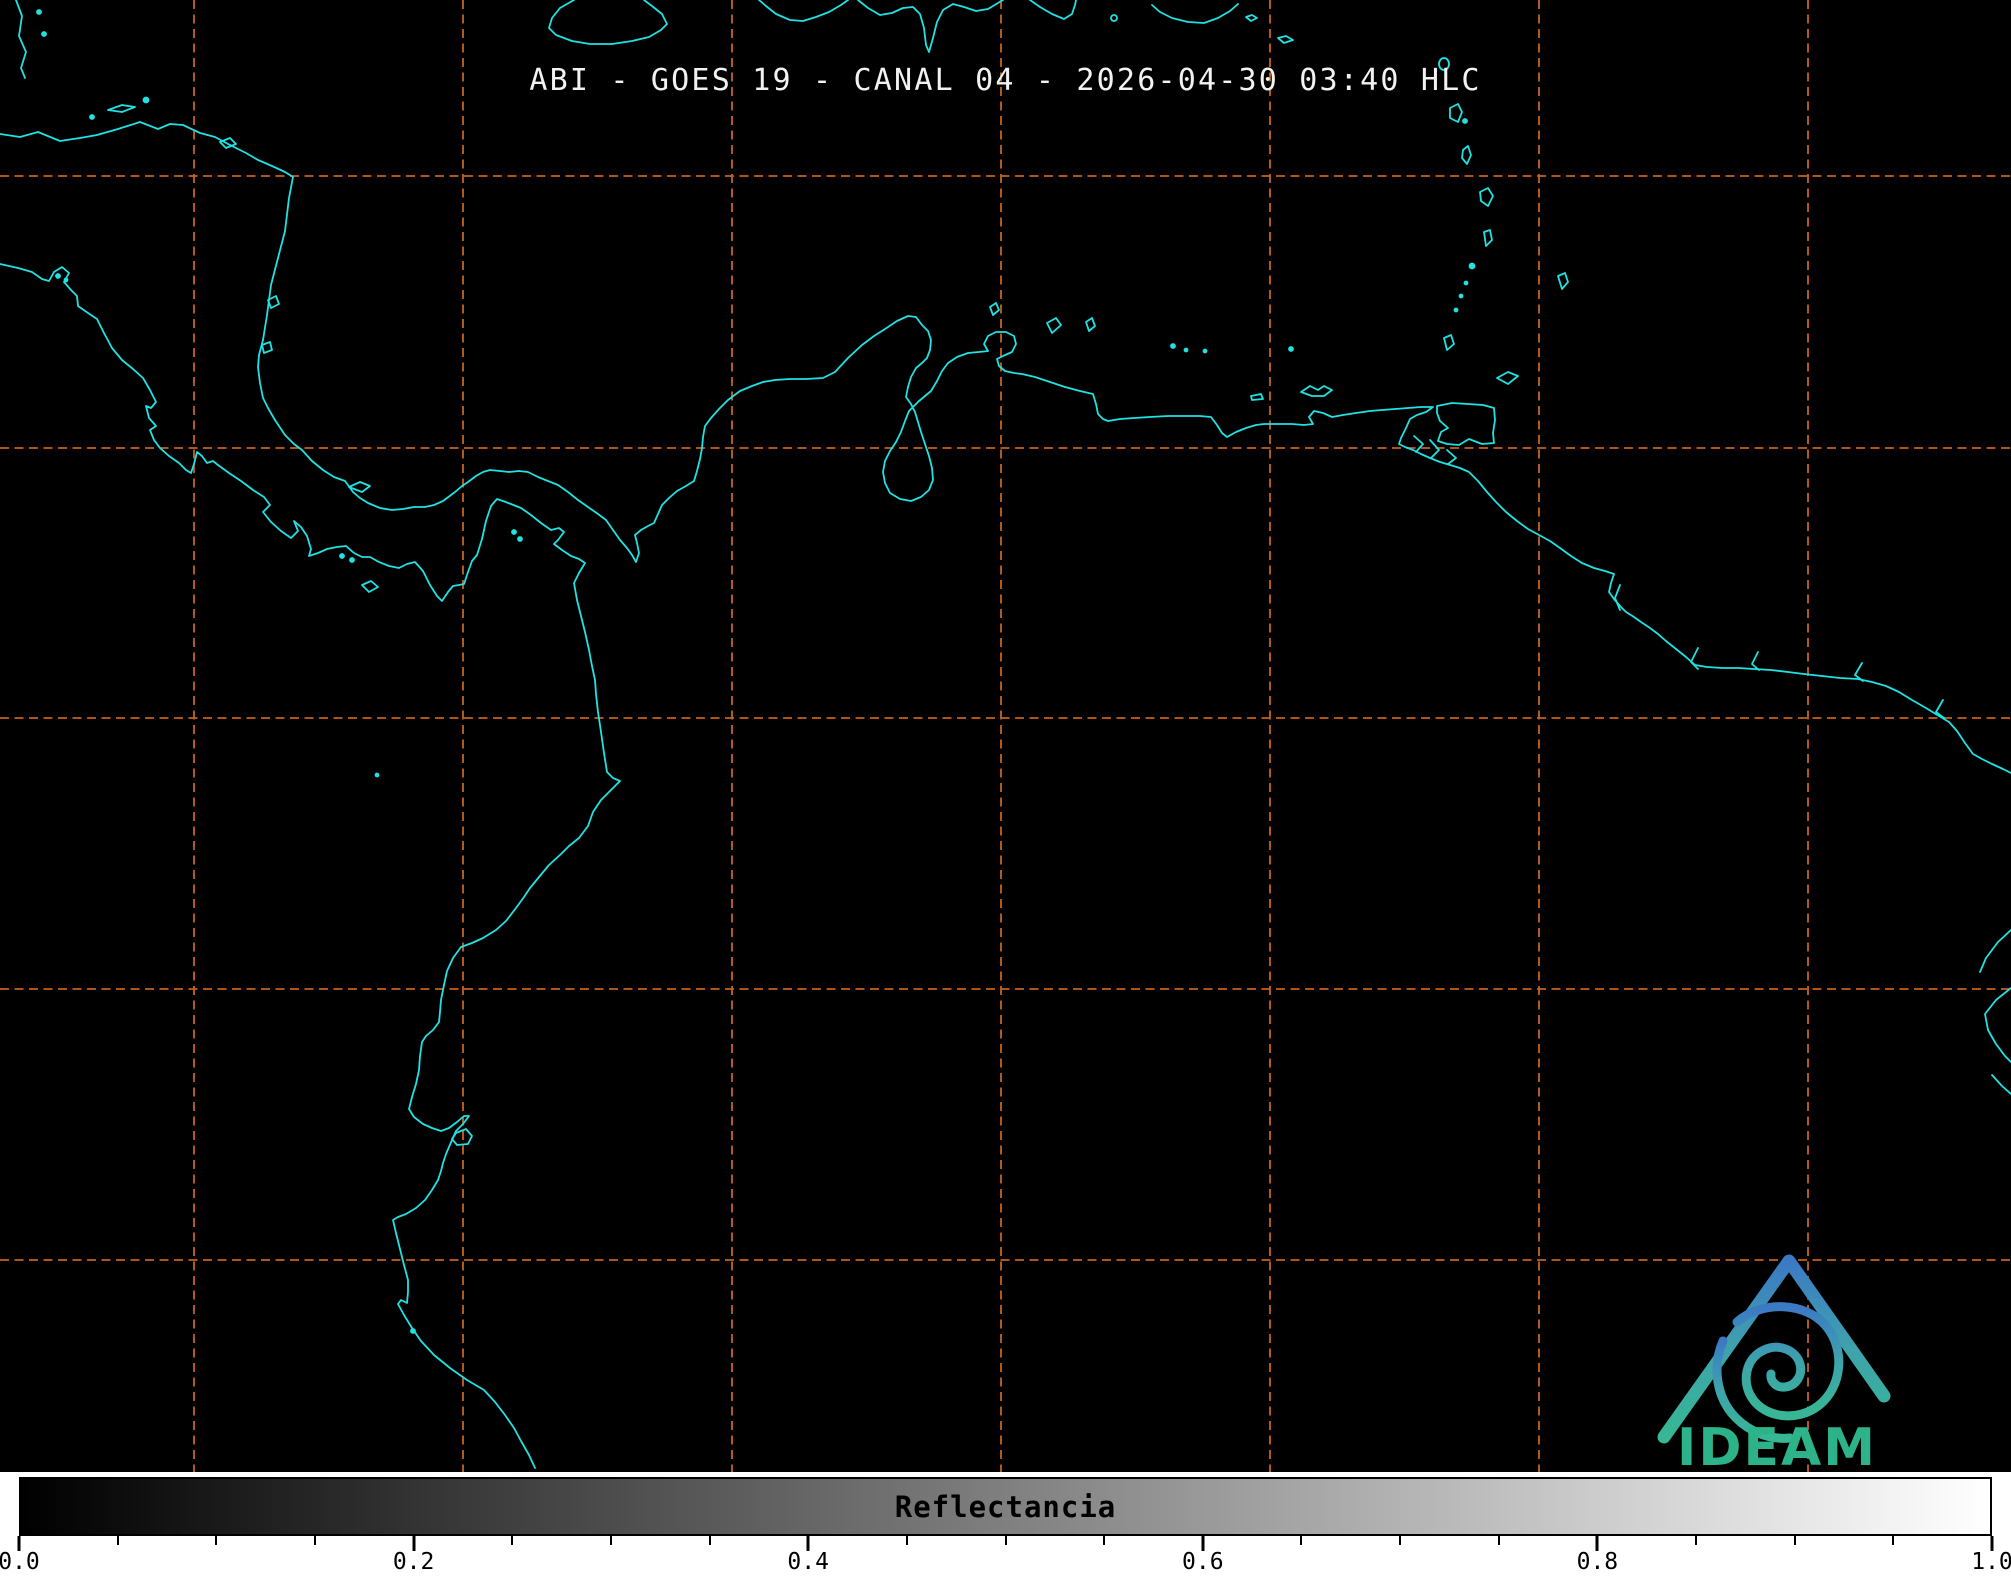 Image resolution: width=2011 pixels, height=1577 pixels. What do you see at coordinates (1777, 1445) in the screenshot?
I see `logo-text: IDEAM` at bounding box center [1777, 1445].